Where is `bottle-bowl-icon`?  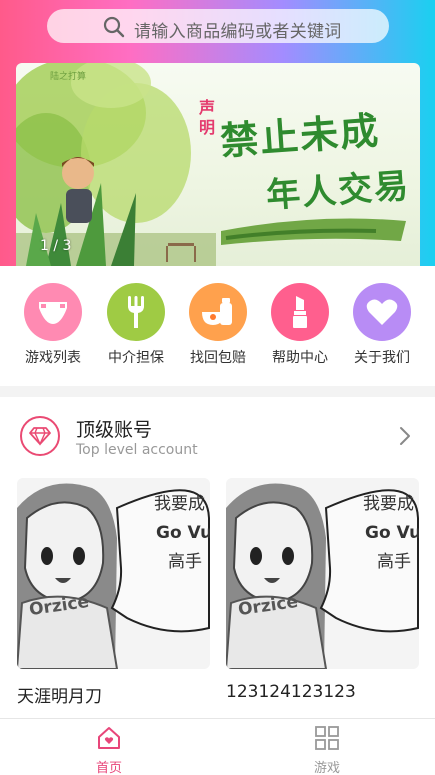 bottle-bowl-icon is located at coordinates (218, 312).